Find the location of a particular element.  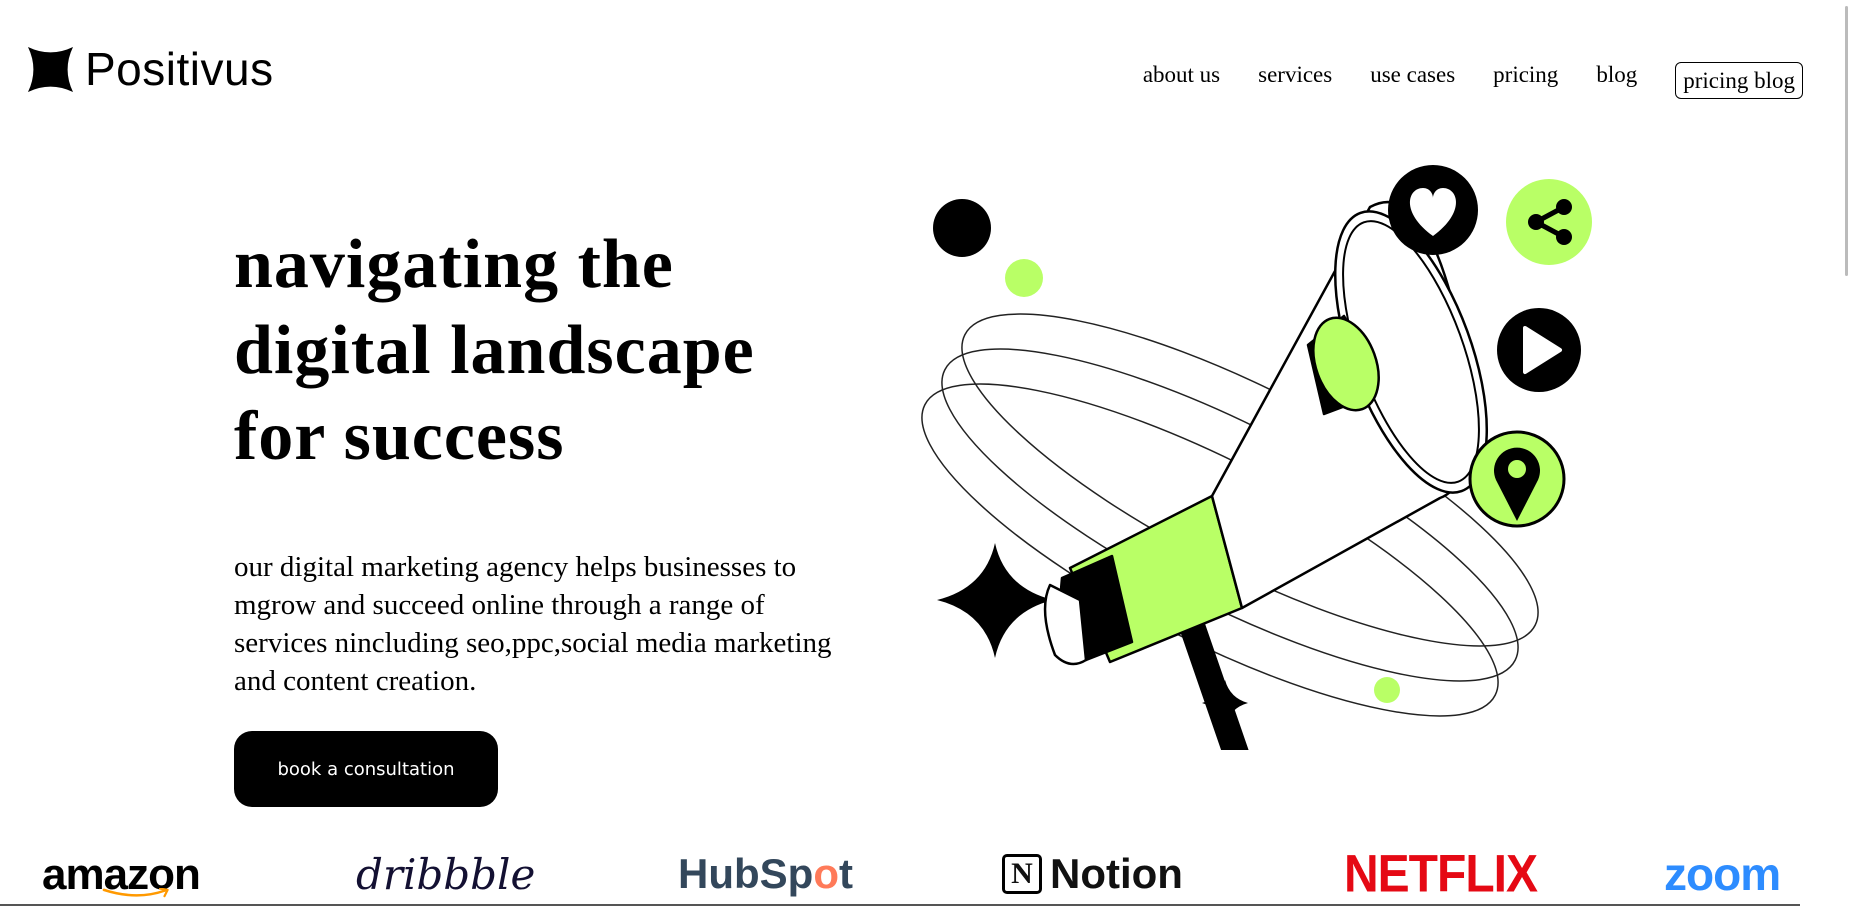

megaphone-icon is located at coordinates (1266, 475).